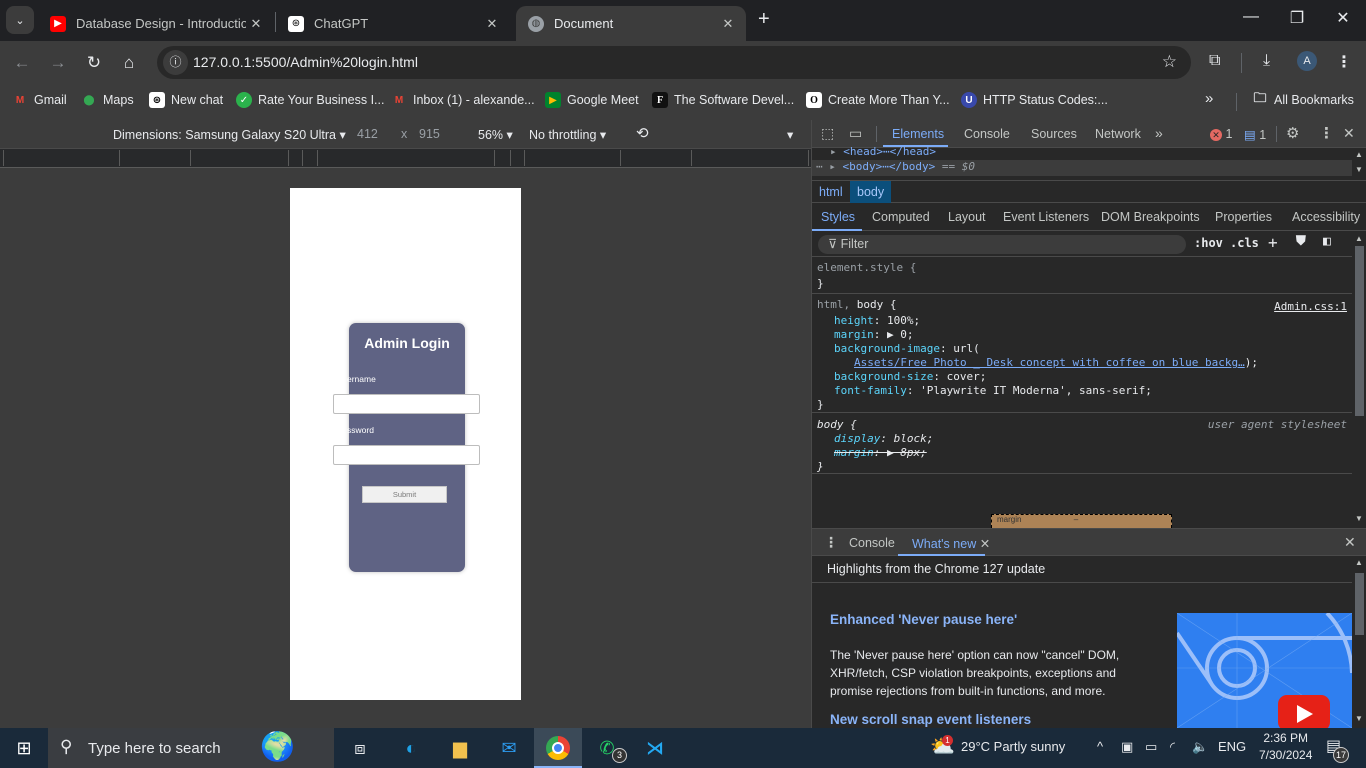  I want to click on url-text: 127.0.0.1:5500/Admin%20login.html, so click(305, 62).